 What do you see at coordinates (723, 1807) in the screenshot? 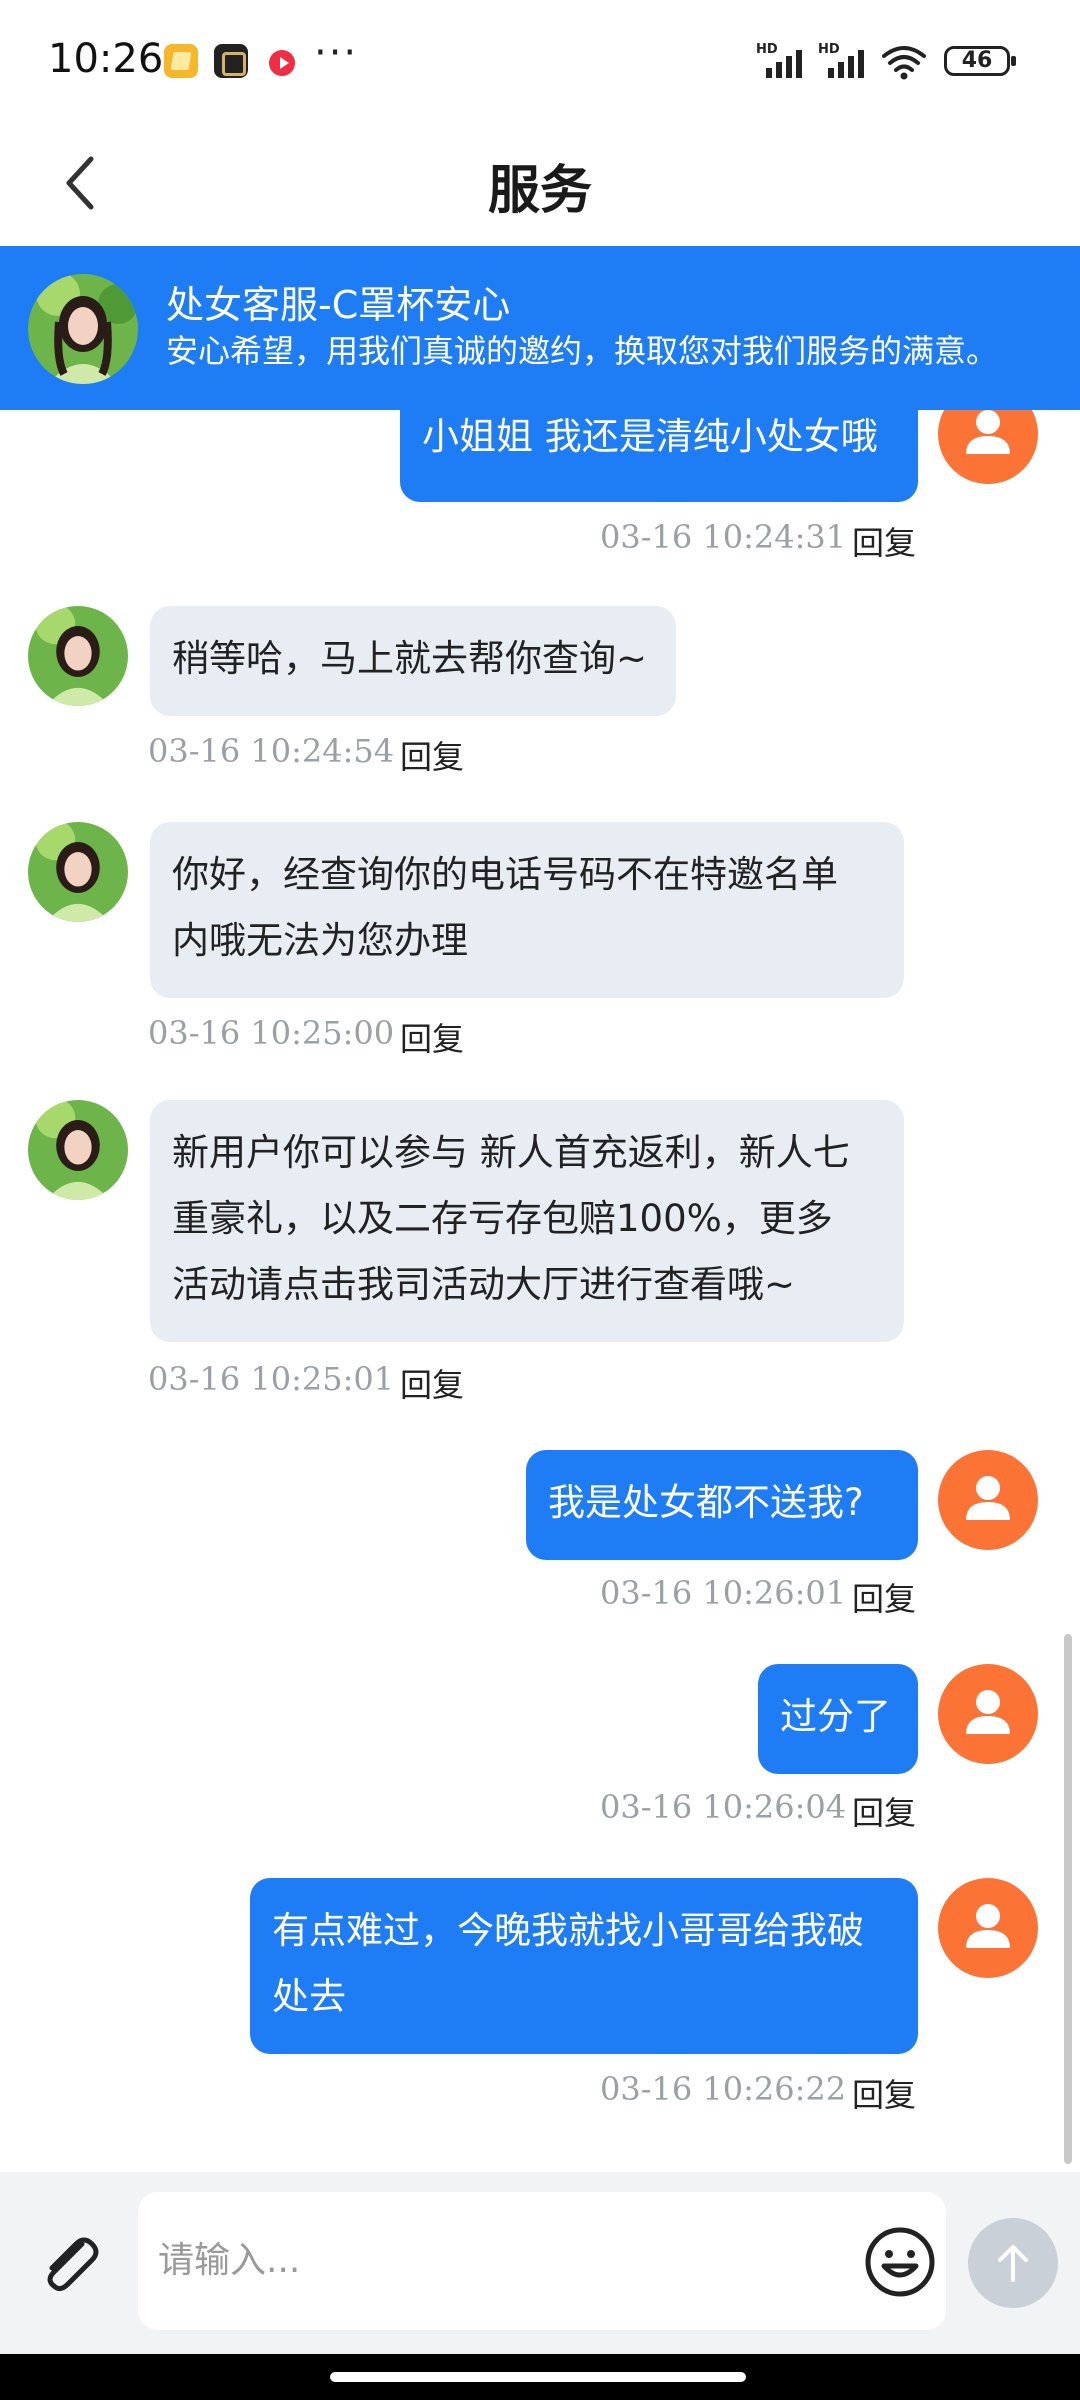
I see `message-timestamp: 03-16 10:26:04` at bounding box center [723, 1807].